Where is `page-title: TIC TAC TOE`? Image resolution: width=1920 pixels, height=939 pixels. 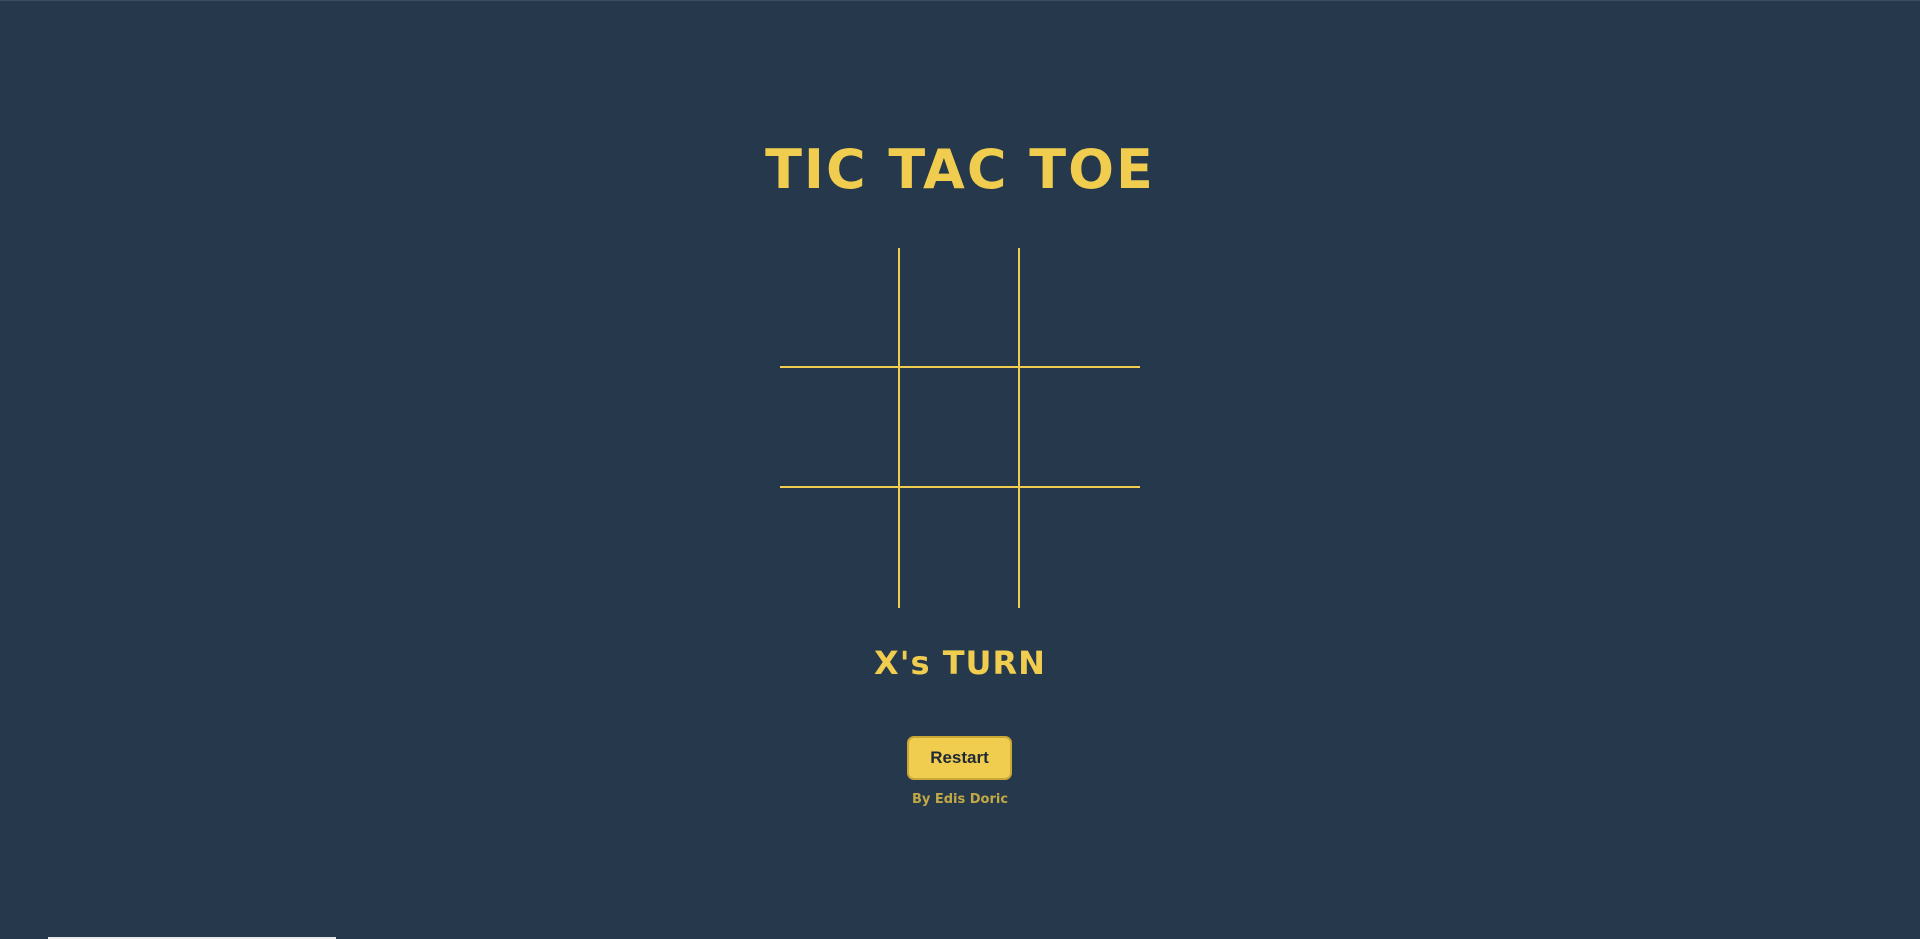
page-title: TIC TAC TOE is located at coordinates (960, 169).